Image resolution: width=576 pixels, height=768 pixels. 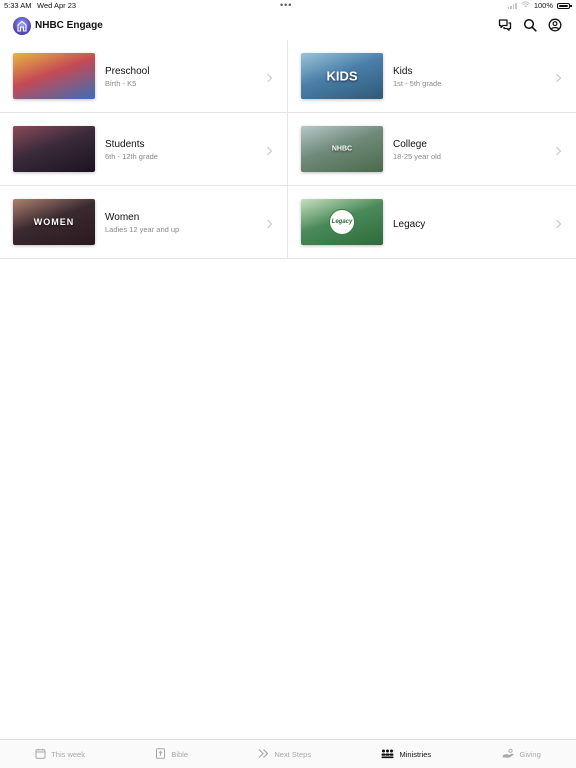 I want to click on ministry-card-college: NHBC College 18-25 year old, so click(x=432, y=149).